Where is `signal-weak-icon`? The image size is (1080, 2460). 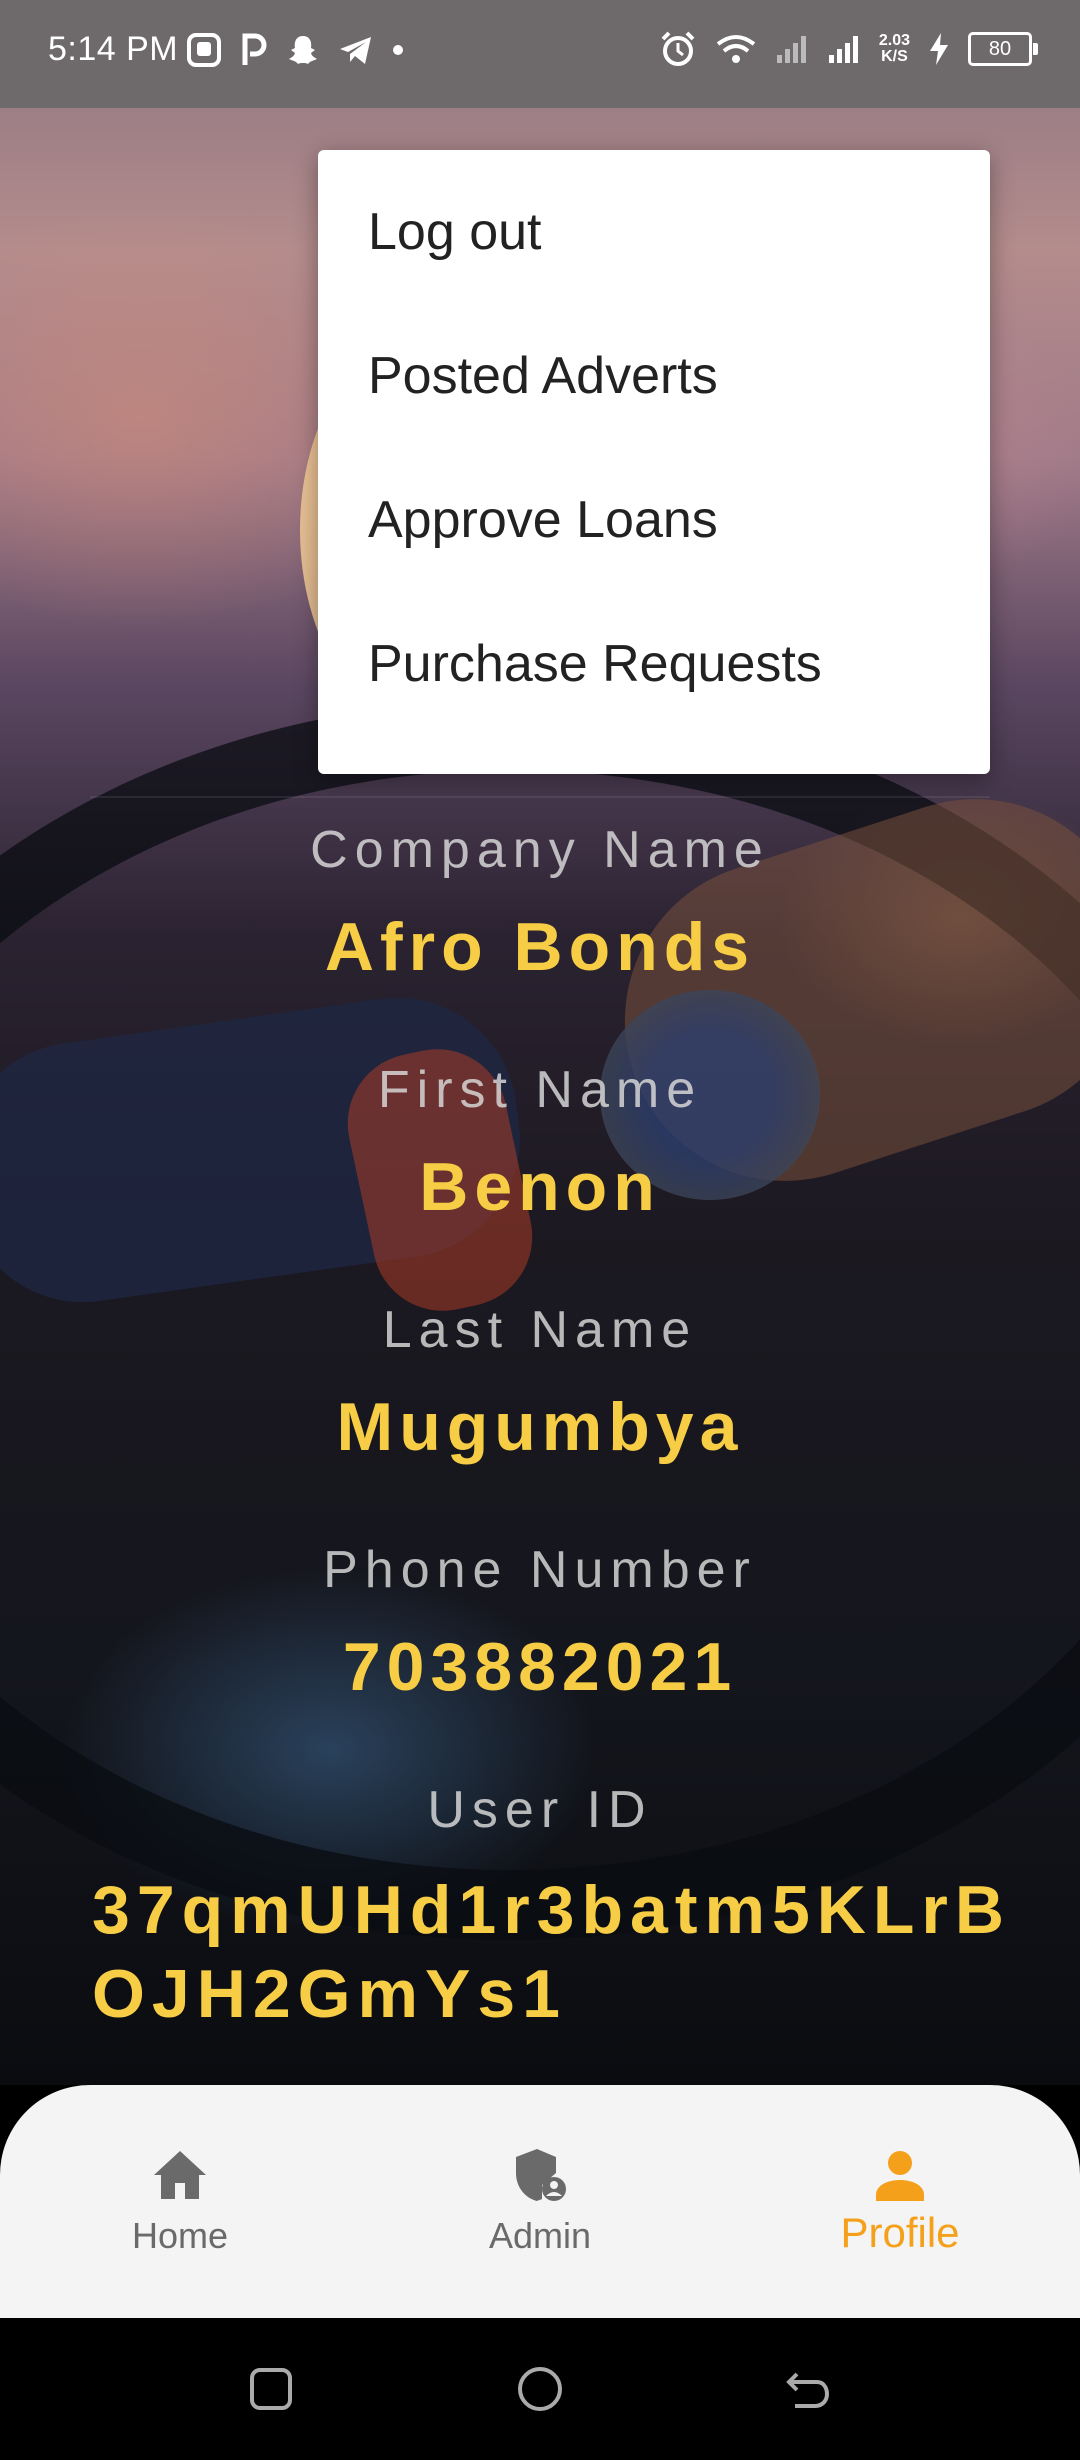
signal-weak-icon is located at coordinates (791, 49).